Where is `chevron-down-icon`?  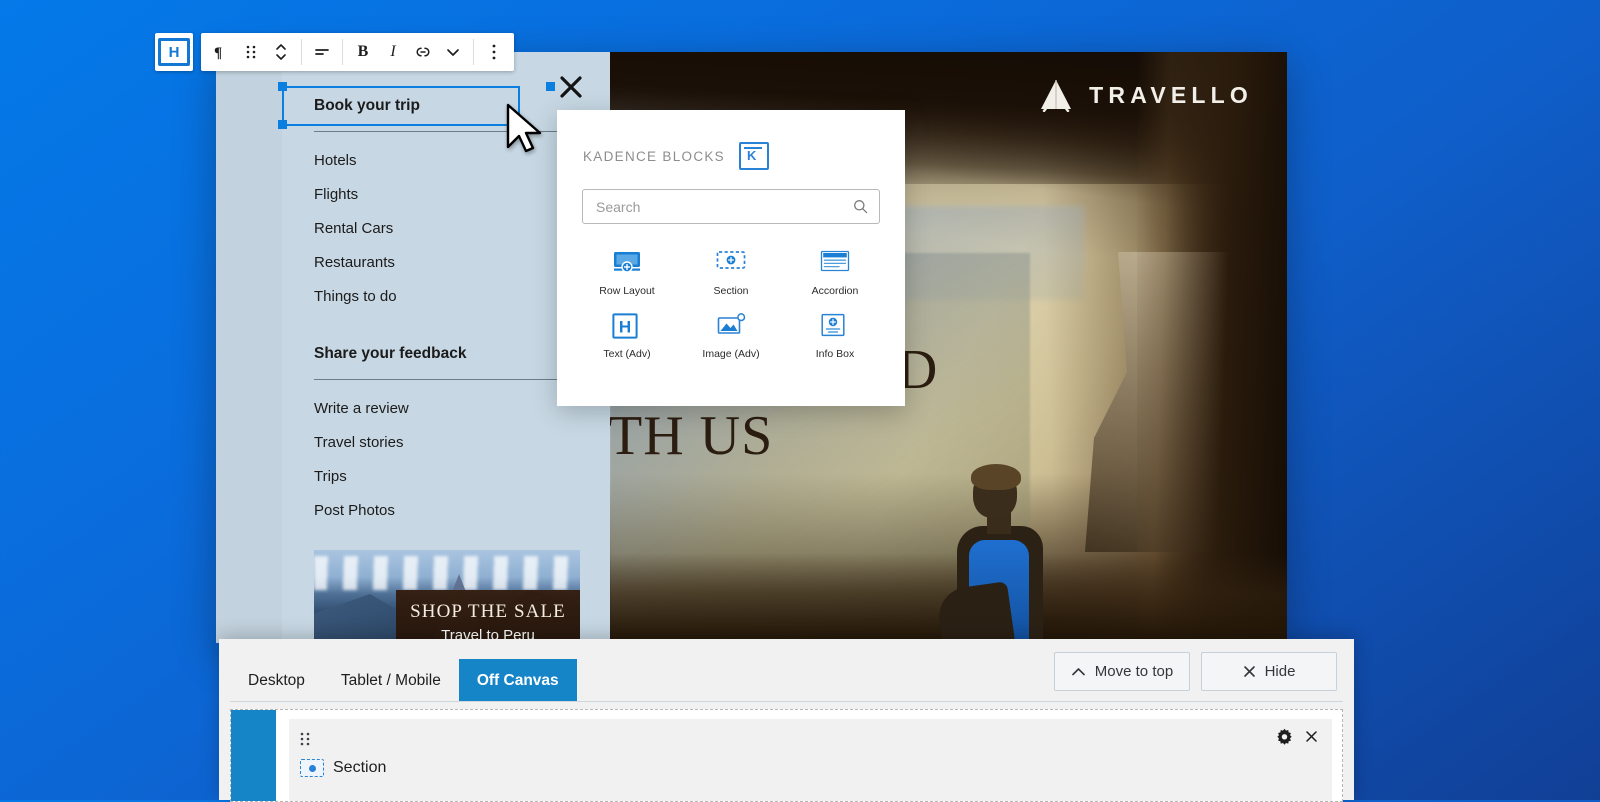
chevron-down-icon is located at coordinates (453, 52).